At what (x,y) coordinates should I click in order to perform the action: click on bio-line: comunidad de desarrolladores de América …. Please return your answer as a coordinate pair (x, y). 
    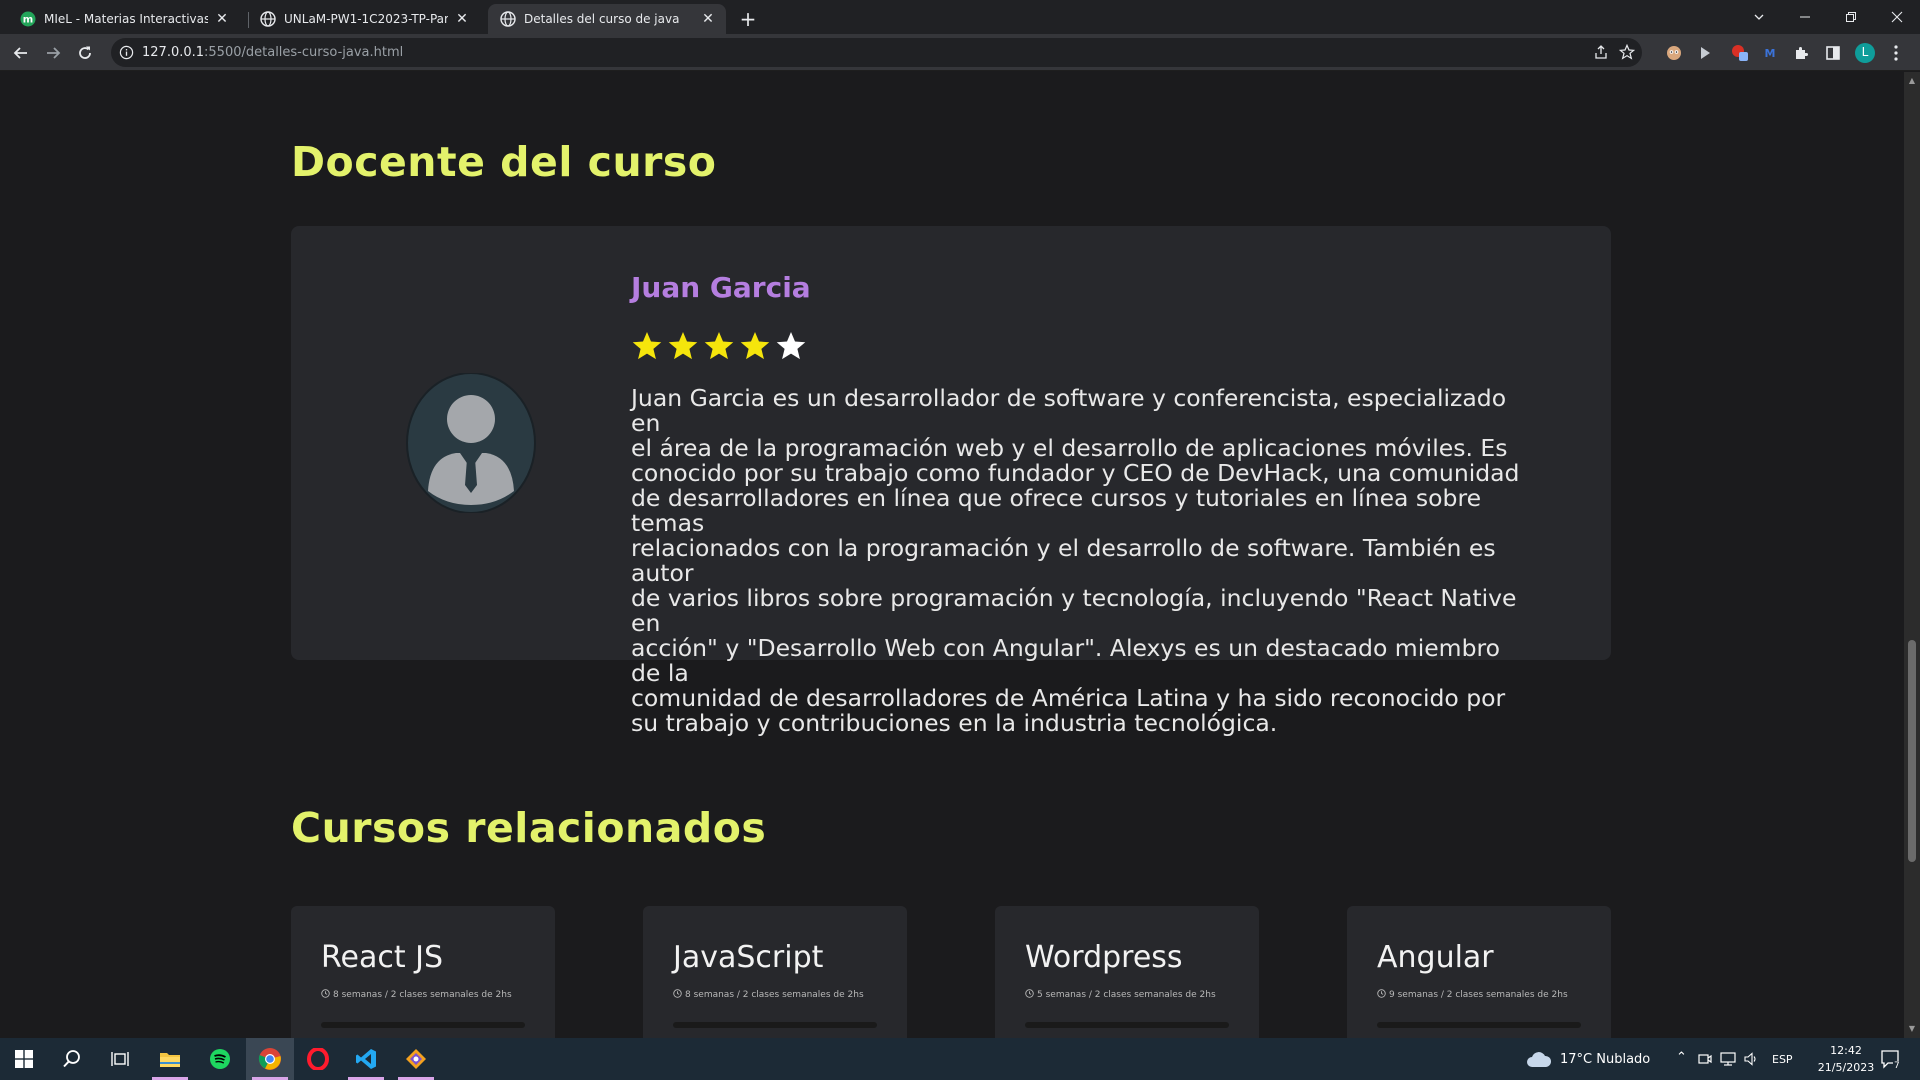
    Looking at the image, I should click on (1068, 698).